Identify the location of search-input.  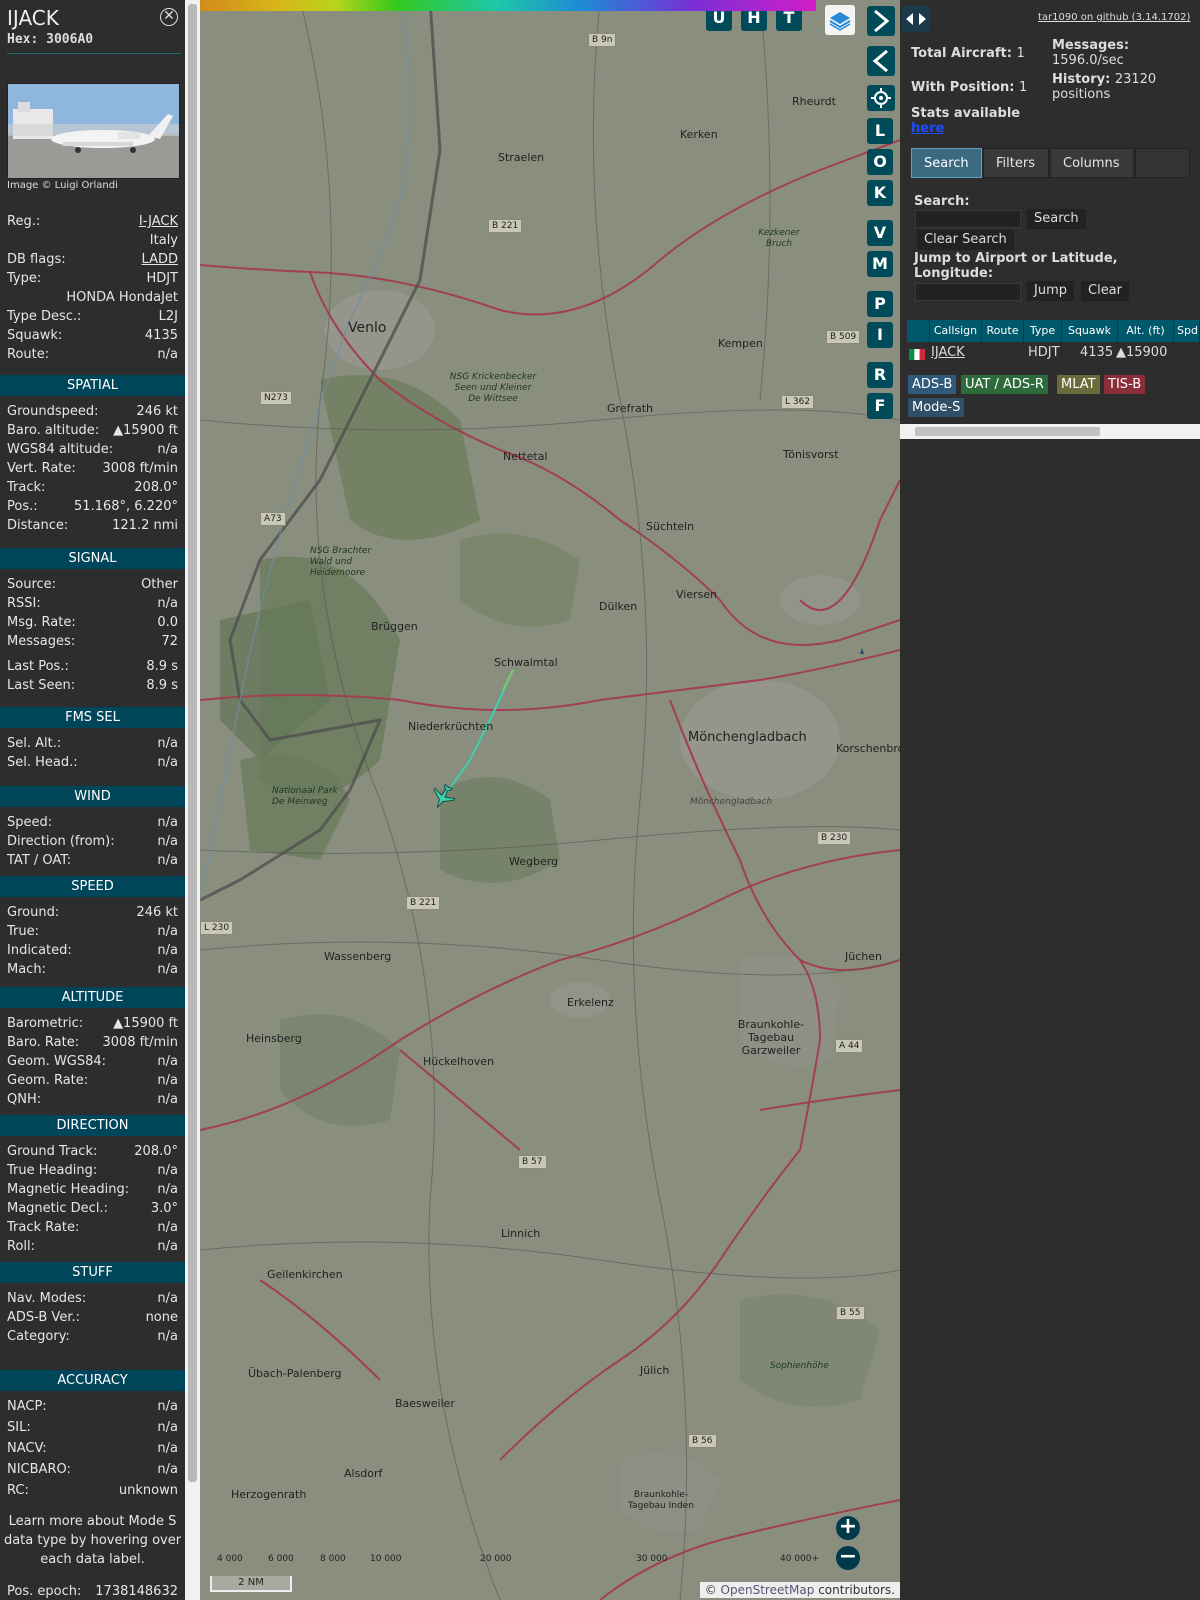
(968, 219).